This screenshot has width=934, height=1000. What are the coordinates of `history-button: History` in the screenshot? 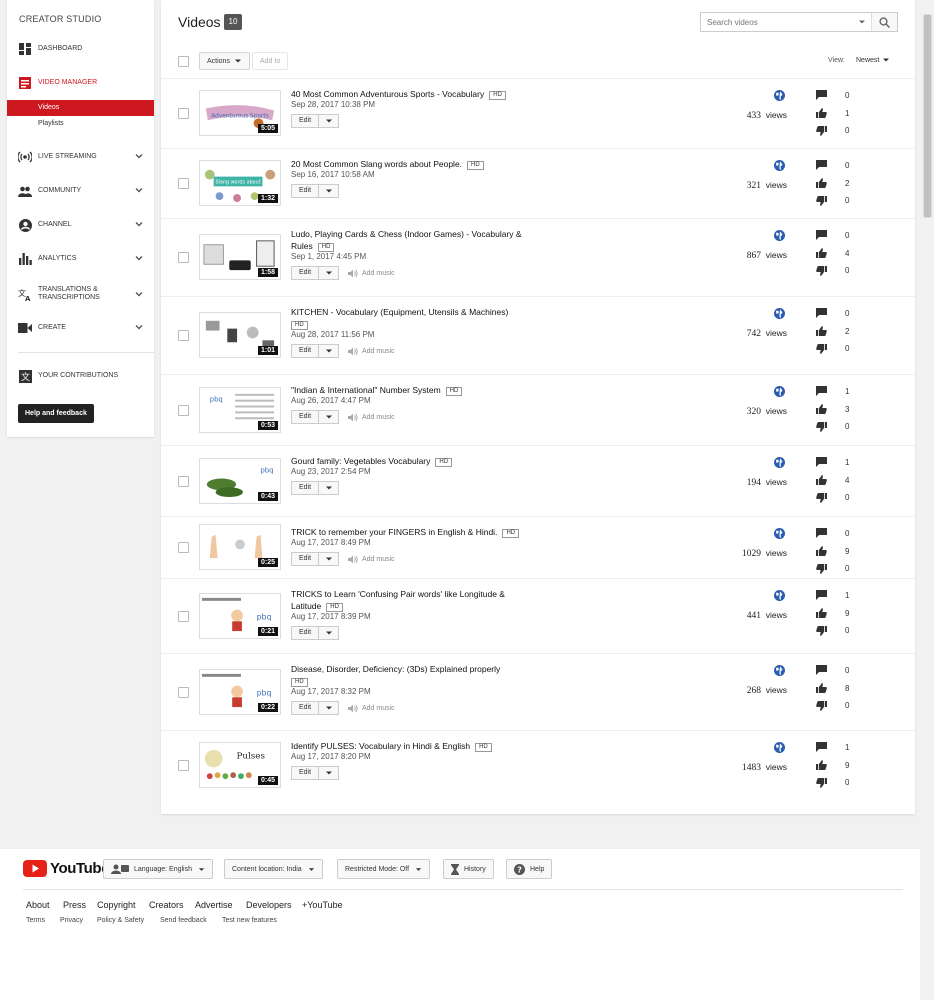 It's located at (468, 869).